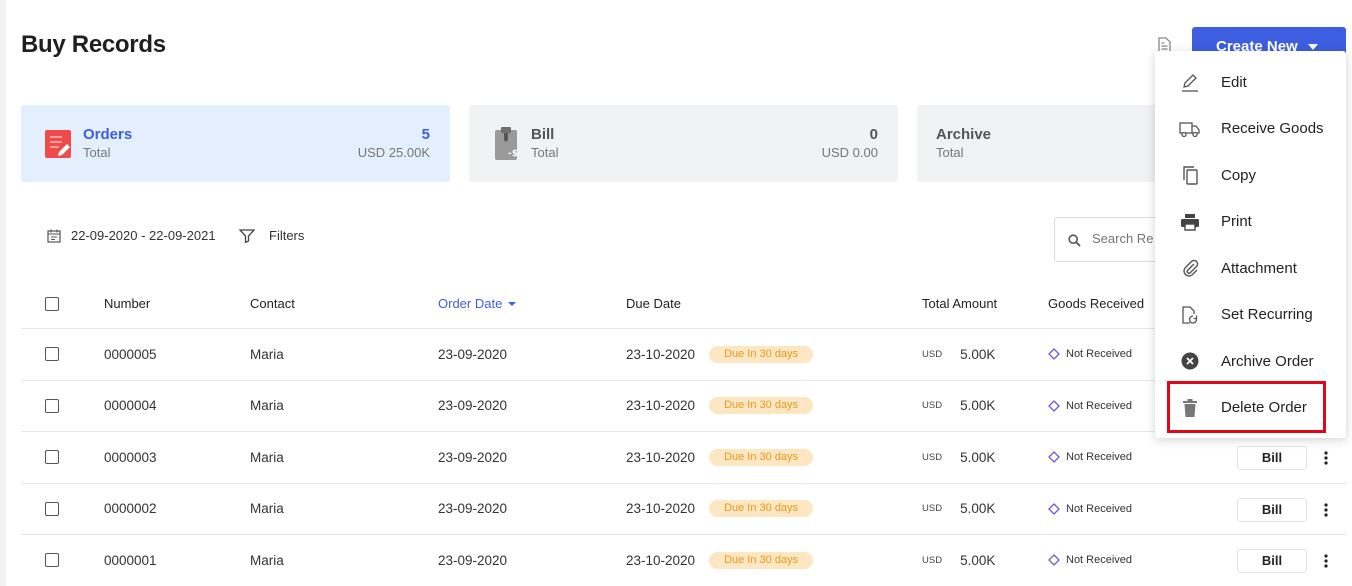 The height and width of the screenshot is (586, 1352). What do you see at coordinates (950, 152) in the screenshot?
I see `archive-card-sub: Total` at bounding box center [950, 152].